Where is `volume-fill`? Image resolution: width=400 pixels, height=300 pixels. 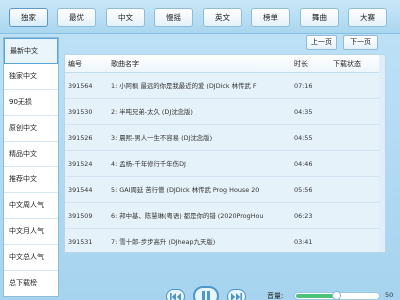
volume-fill is located at coordinates (316, 296).